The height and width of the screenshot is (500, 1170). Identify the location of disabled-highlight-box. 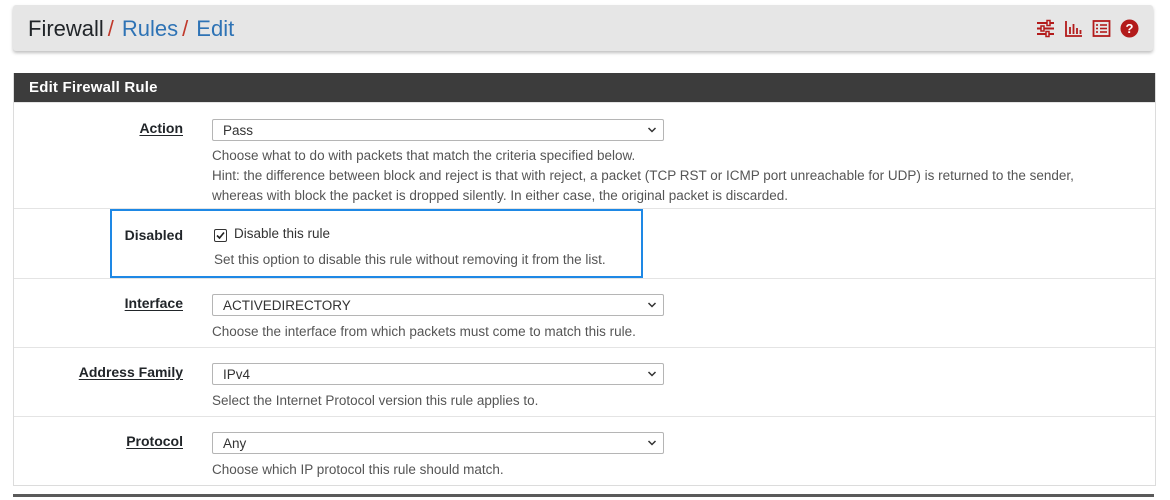
(376, 243).